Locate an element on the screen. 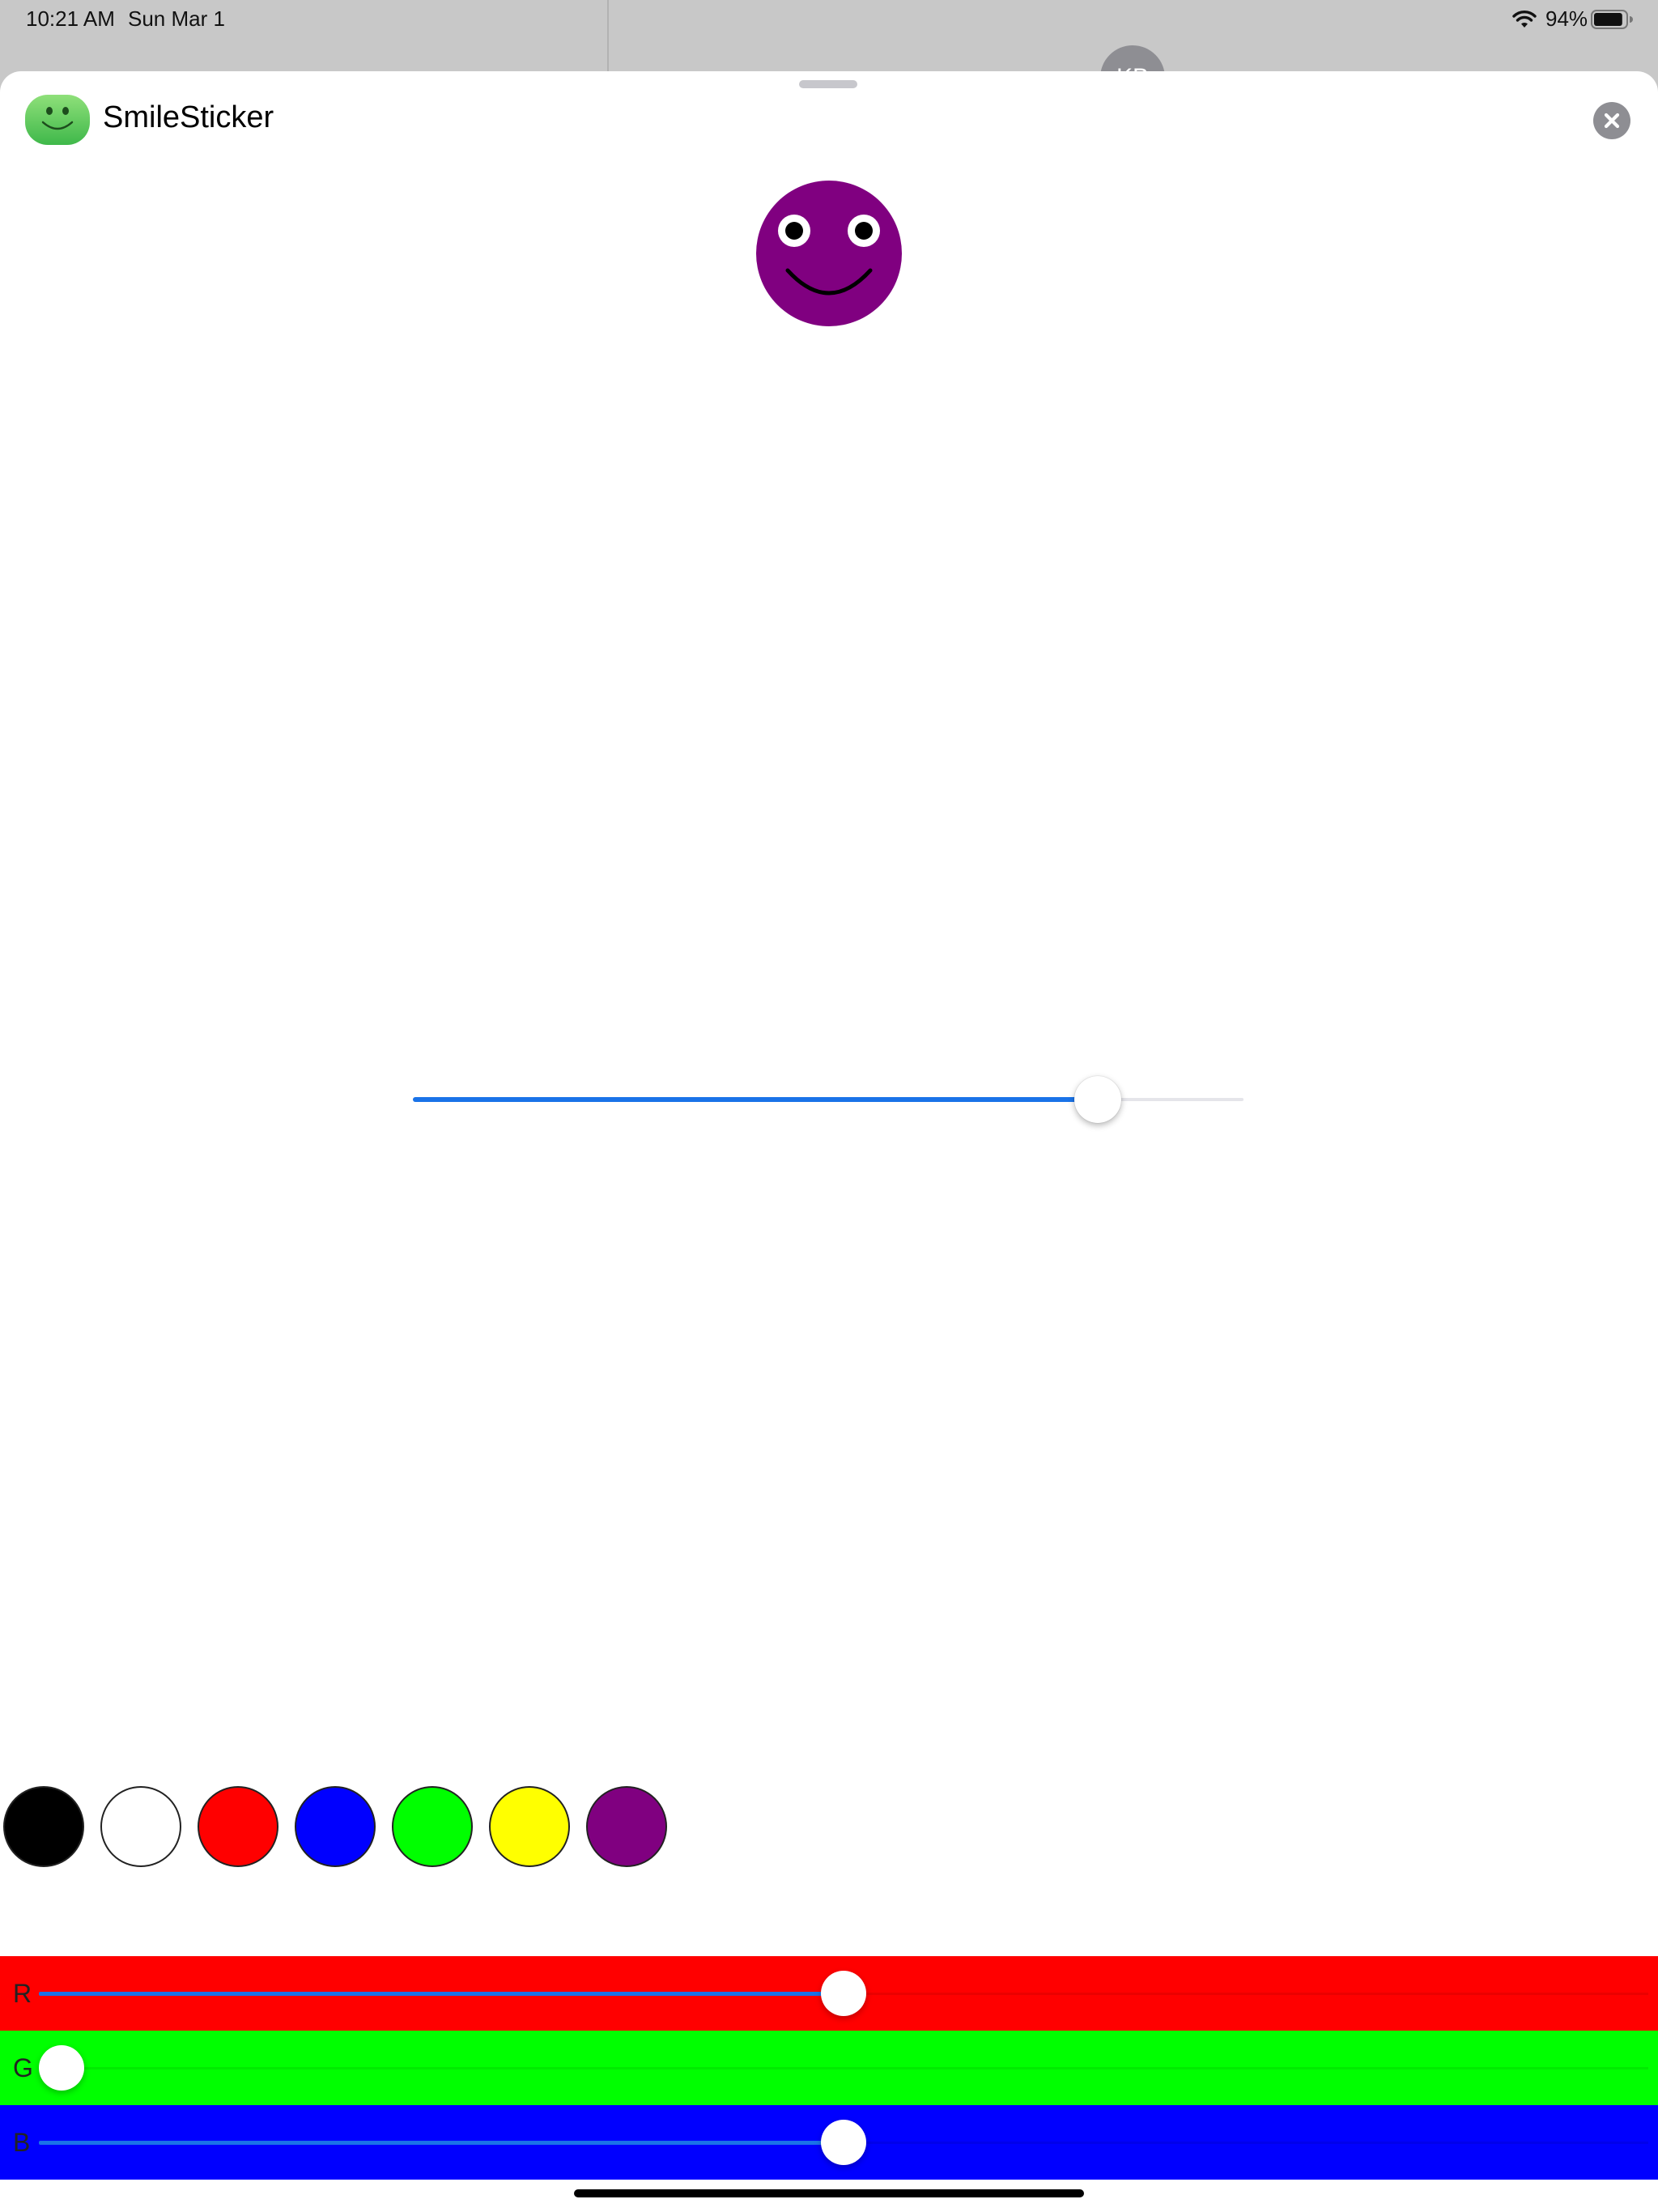 Image resolution: width=1658 pixels, height=2212 pixels. close-button is located at coordinates (1611, 121).